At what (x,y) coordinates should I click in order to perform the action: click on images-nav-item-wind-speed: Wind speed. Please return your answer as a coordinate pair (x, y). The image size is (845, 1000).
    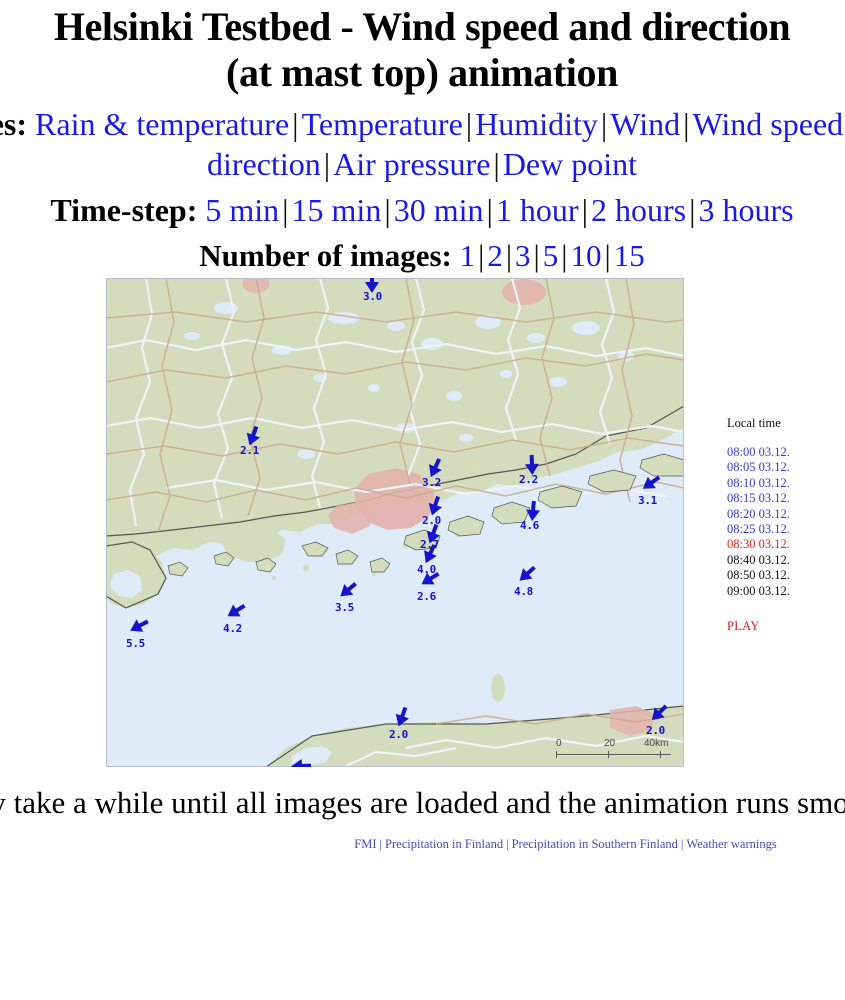
    Looking at the image, I should click on (767, 124).